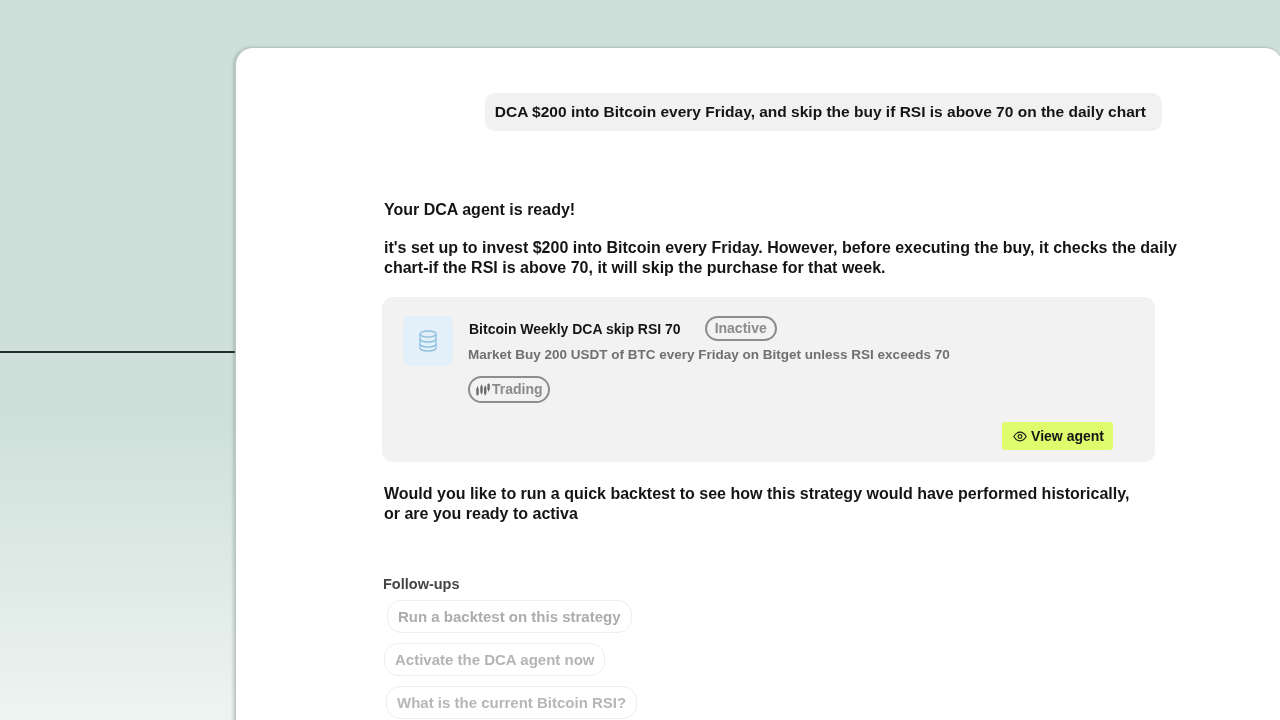 This screenshot has width=1280, height=720. I want to click on follow-up-button: Activate the DCA agent now, so click(495, 659).